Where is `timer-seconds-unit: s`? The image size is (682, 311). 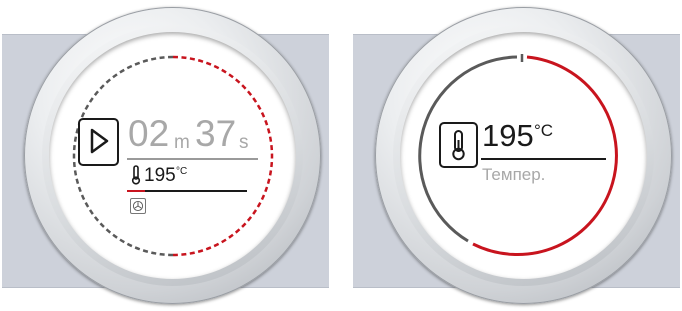 timer-seconds-unit: s is located at coordinates (244, 142).